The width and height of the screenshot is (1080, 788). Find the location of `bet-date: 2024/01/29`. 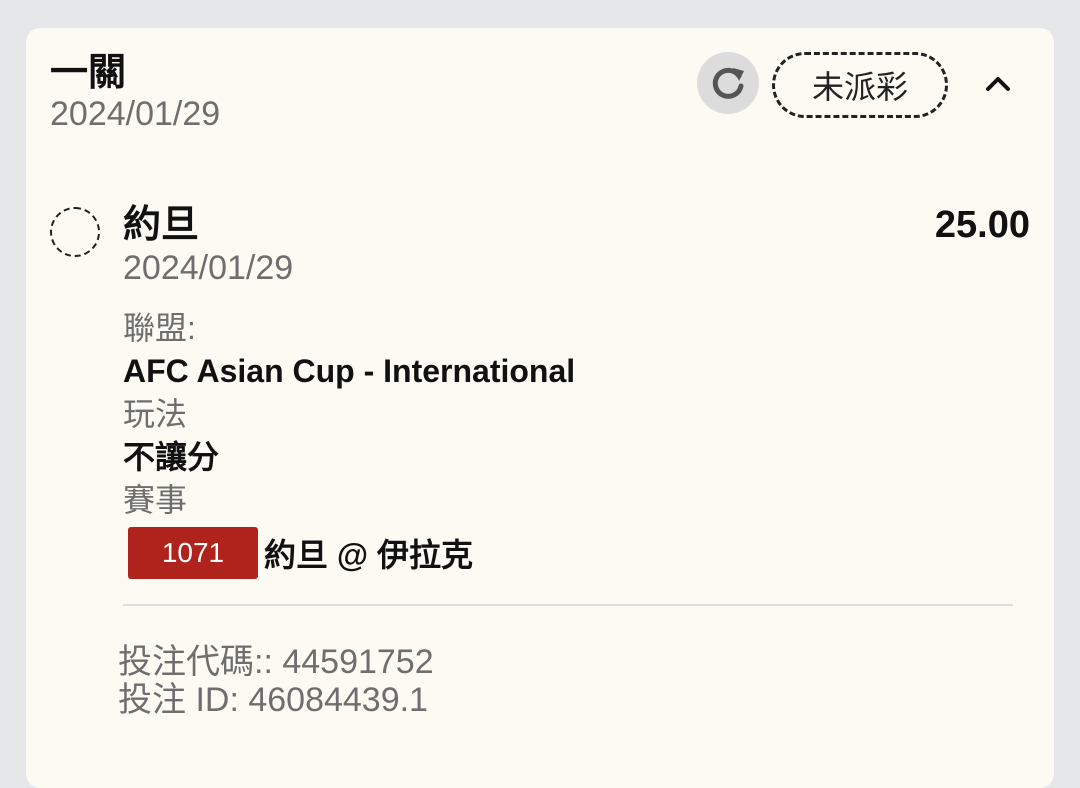

bet-date: 2024/01/29 is located at coordinates (135, 114).